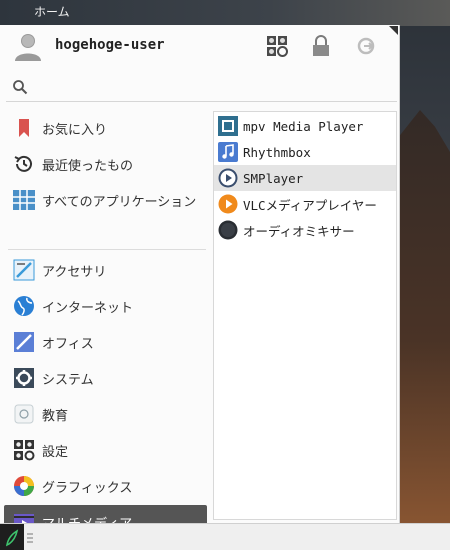  I want to click on category-recent: 最近使ったもの, so click(105, 164).